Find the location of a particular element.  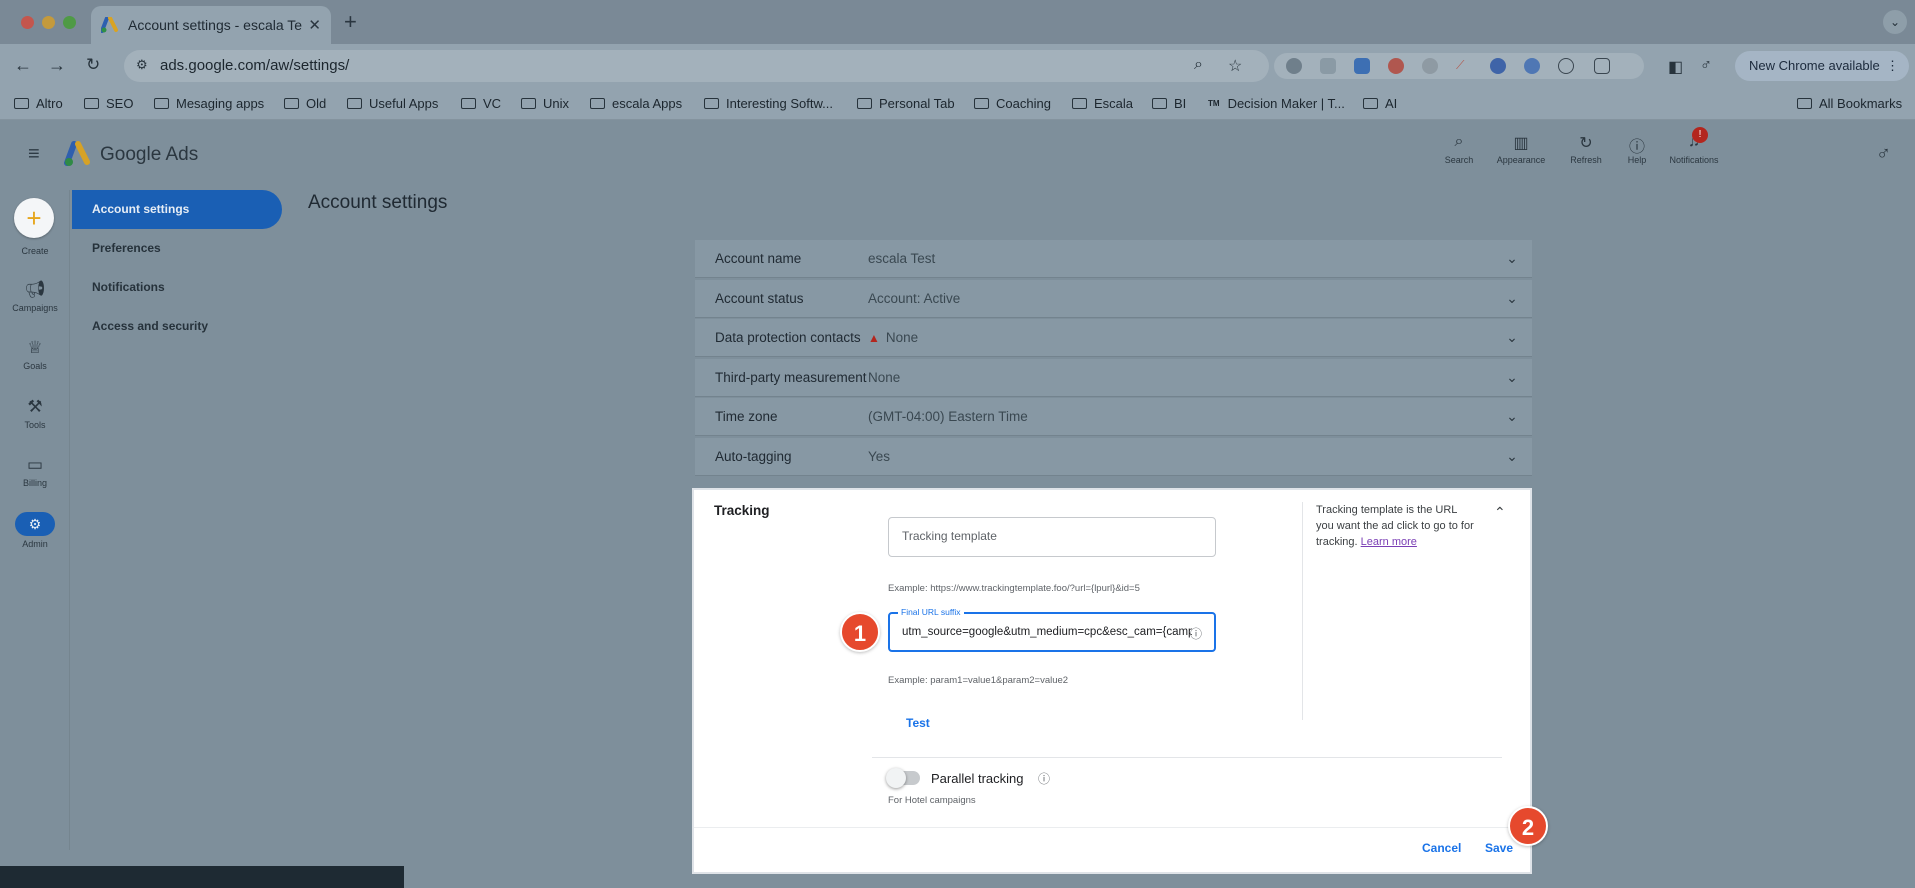

bookmark-folder: Unix is located at coordinates (545, 103).